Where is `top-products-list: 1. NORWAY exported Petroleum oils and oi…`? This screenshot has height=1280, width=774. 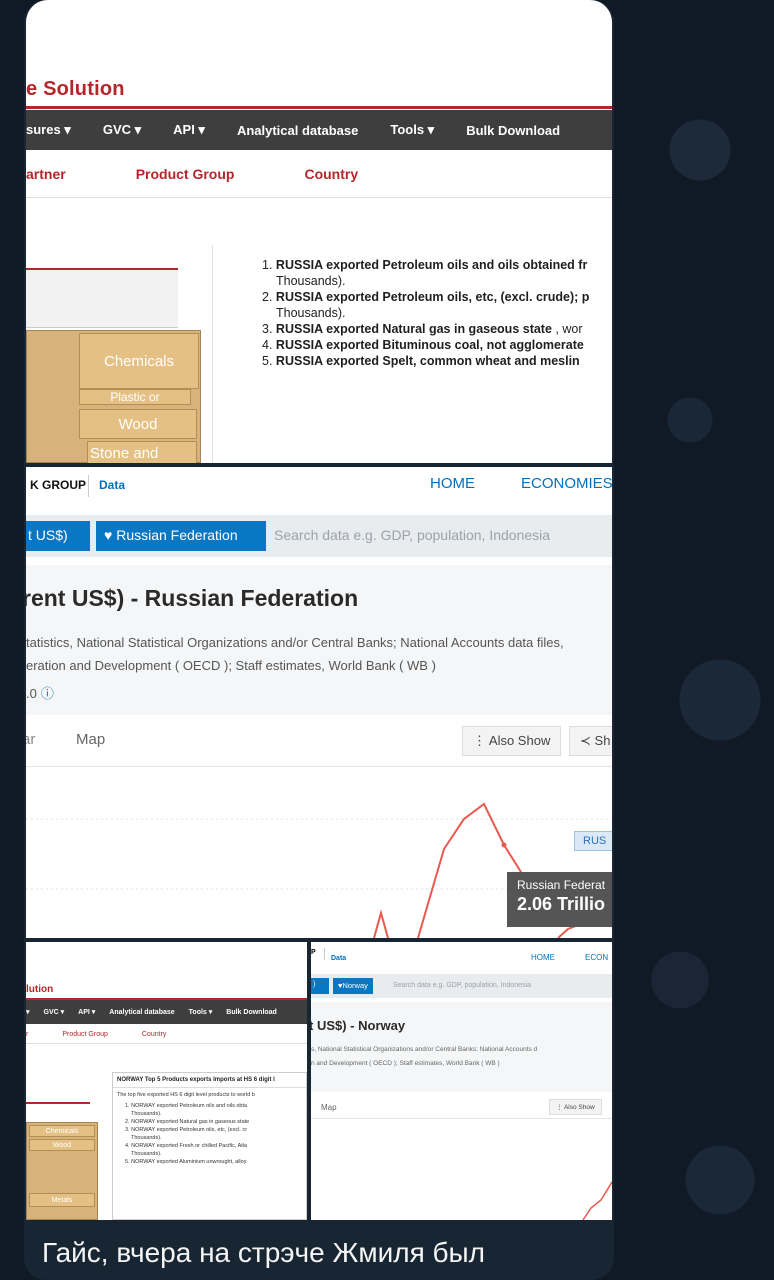
top-products-list: 1. NORWAY exported Petroleum oils and oi… is located at coordinates (209, 1134).